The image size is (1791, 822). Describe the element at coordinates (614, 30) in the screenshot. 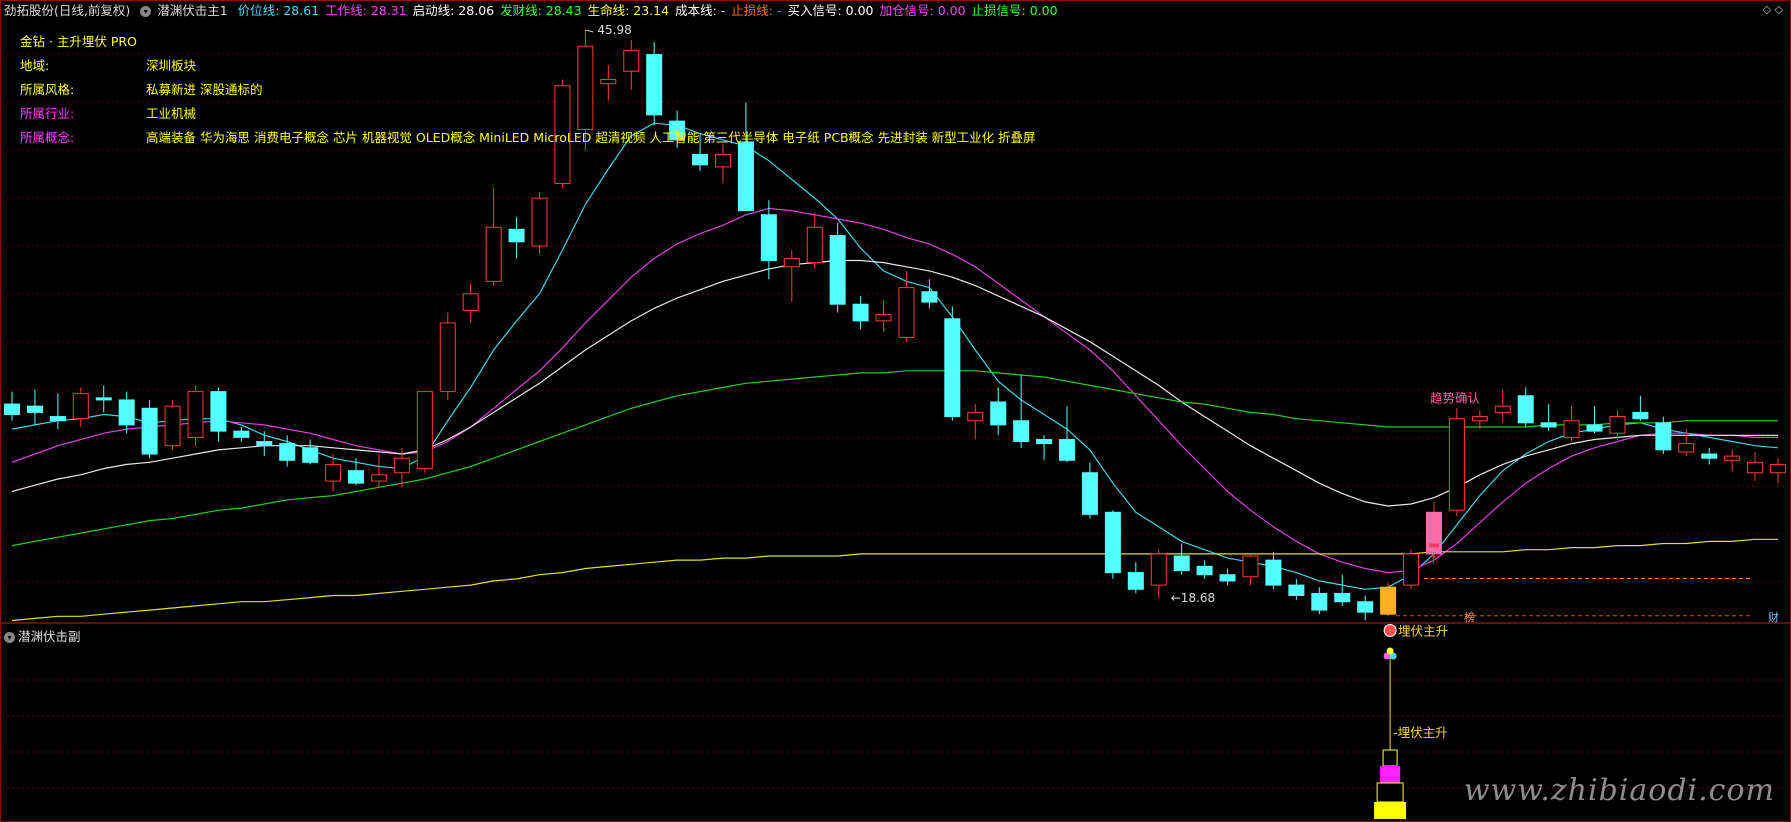

I see `high-label: 45.98` at that location.